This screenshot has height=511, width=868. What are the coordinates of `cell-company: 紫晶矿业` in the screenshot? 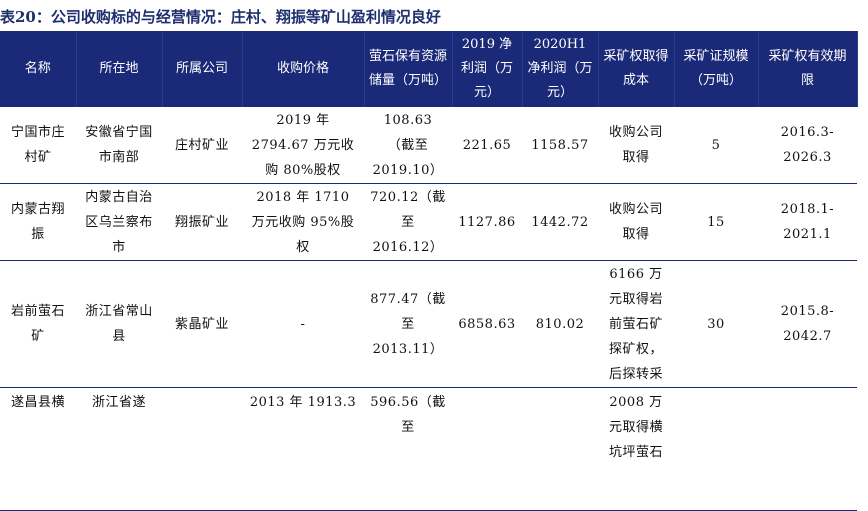 It's located at (202, 324).